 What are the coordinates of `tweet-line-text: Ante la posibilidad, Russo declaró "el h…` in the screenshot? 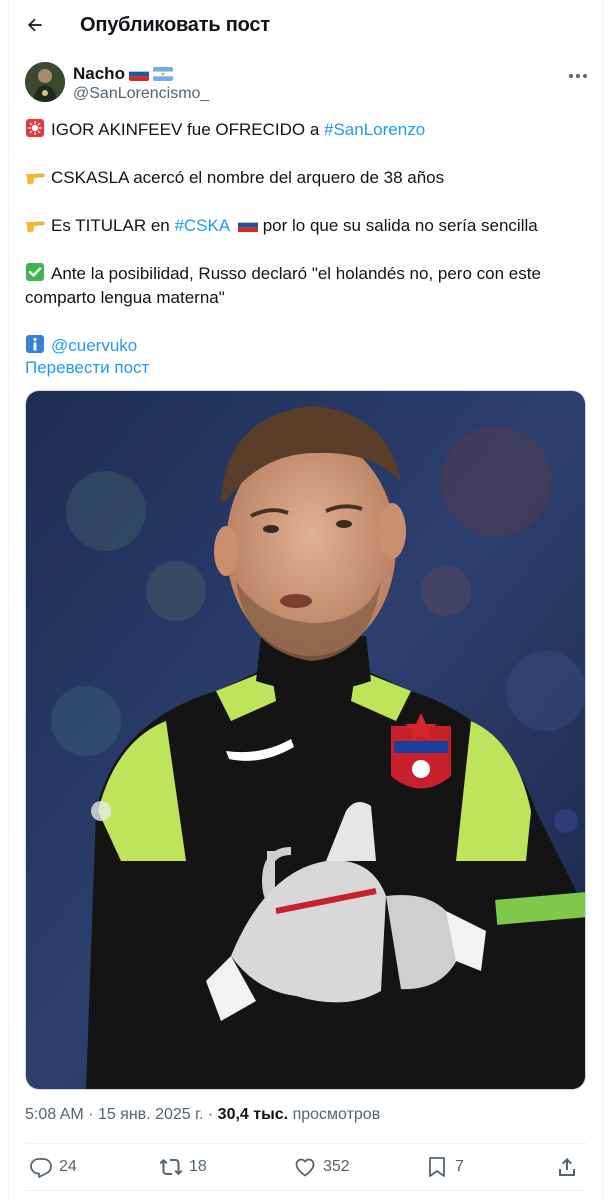 It's located at (296, 273).